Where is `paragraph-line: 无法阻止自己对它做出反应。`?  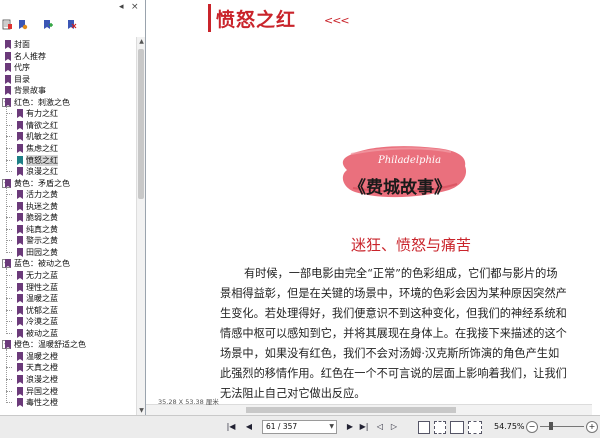
paragraph-line: 无法阻止自己对它做出反应。 is located at coordinates (293, 393).